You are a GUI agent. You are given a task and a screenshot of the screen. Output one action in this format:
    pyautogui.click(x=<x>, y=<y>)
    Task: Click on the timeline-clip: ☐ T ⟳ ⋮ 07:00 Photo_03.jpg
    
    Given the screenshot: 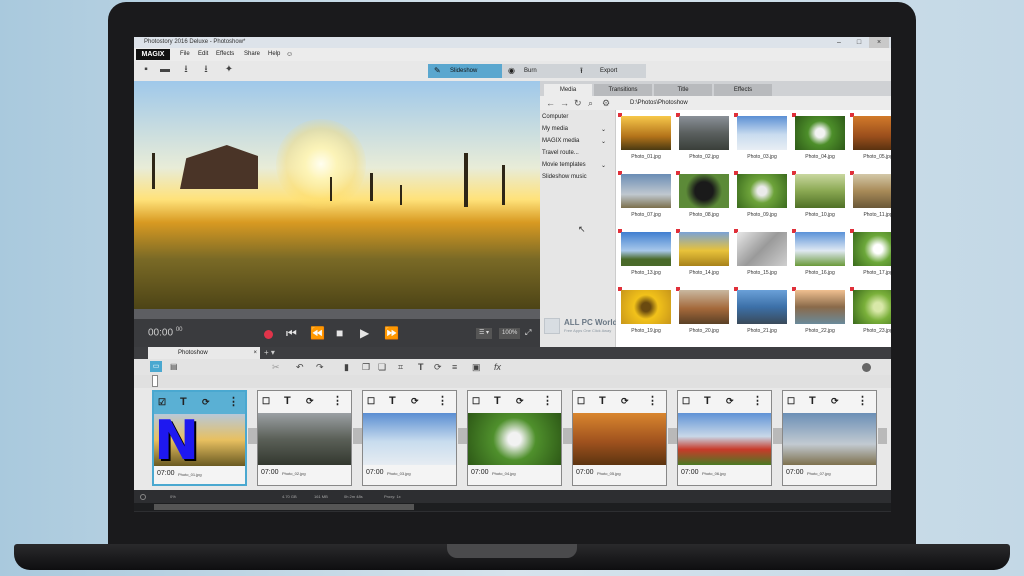 What is the action you would take?
    pyautogui.click(x=409, y=438)
    